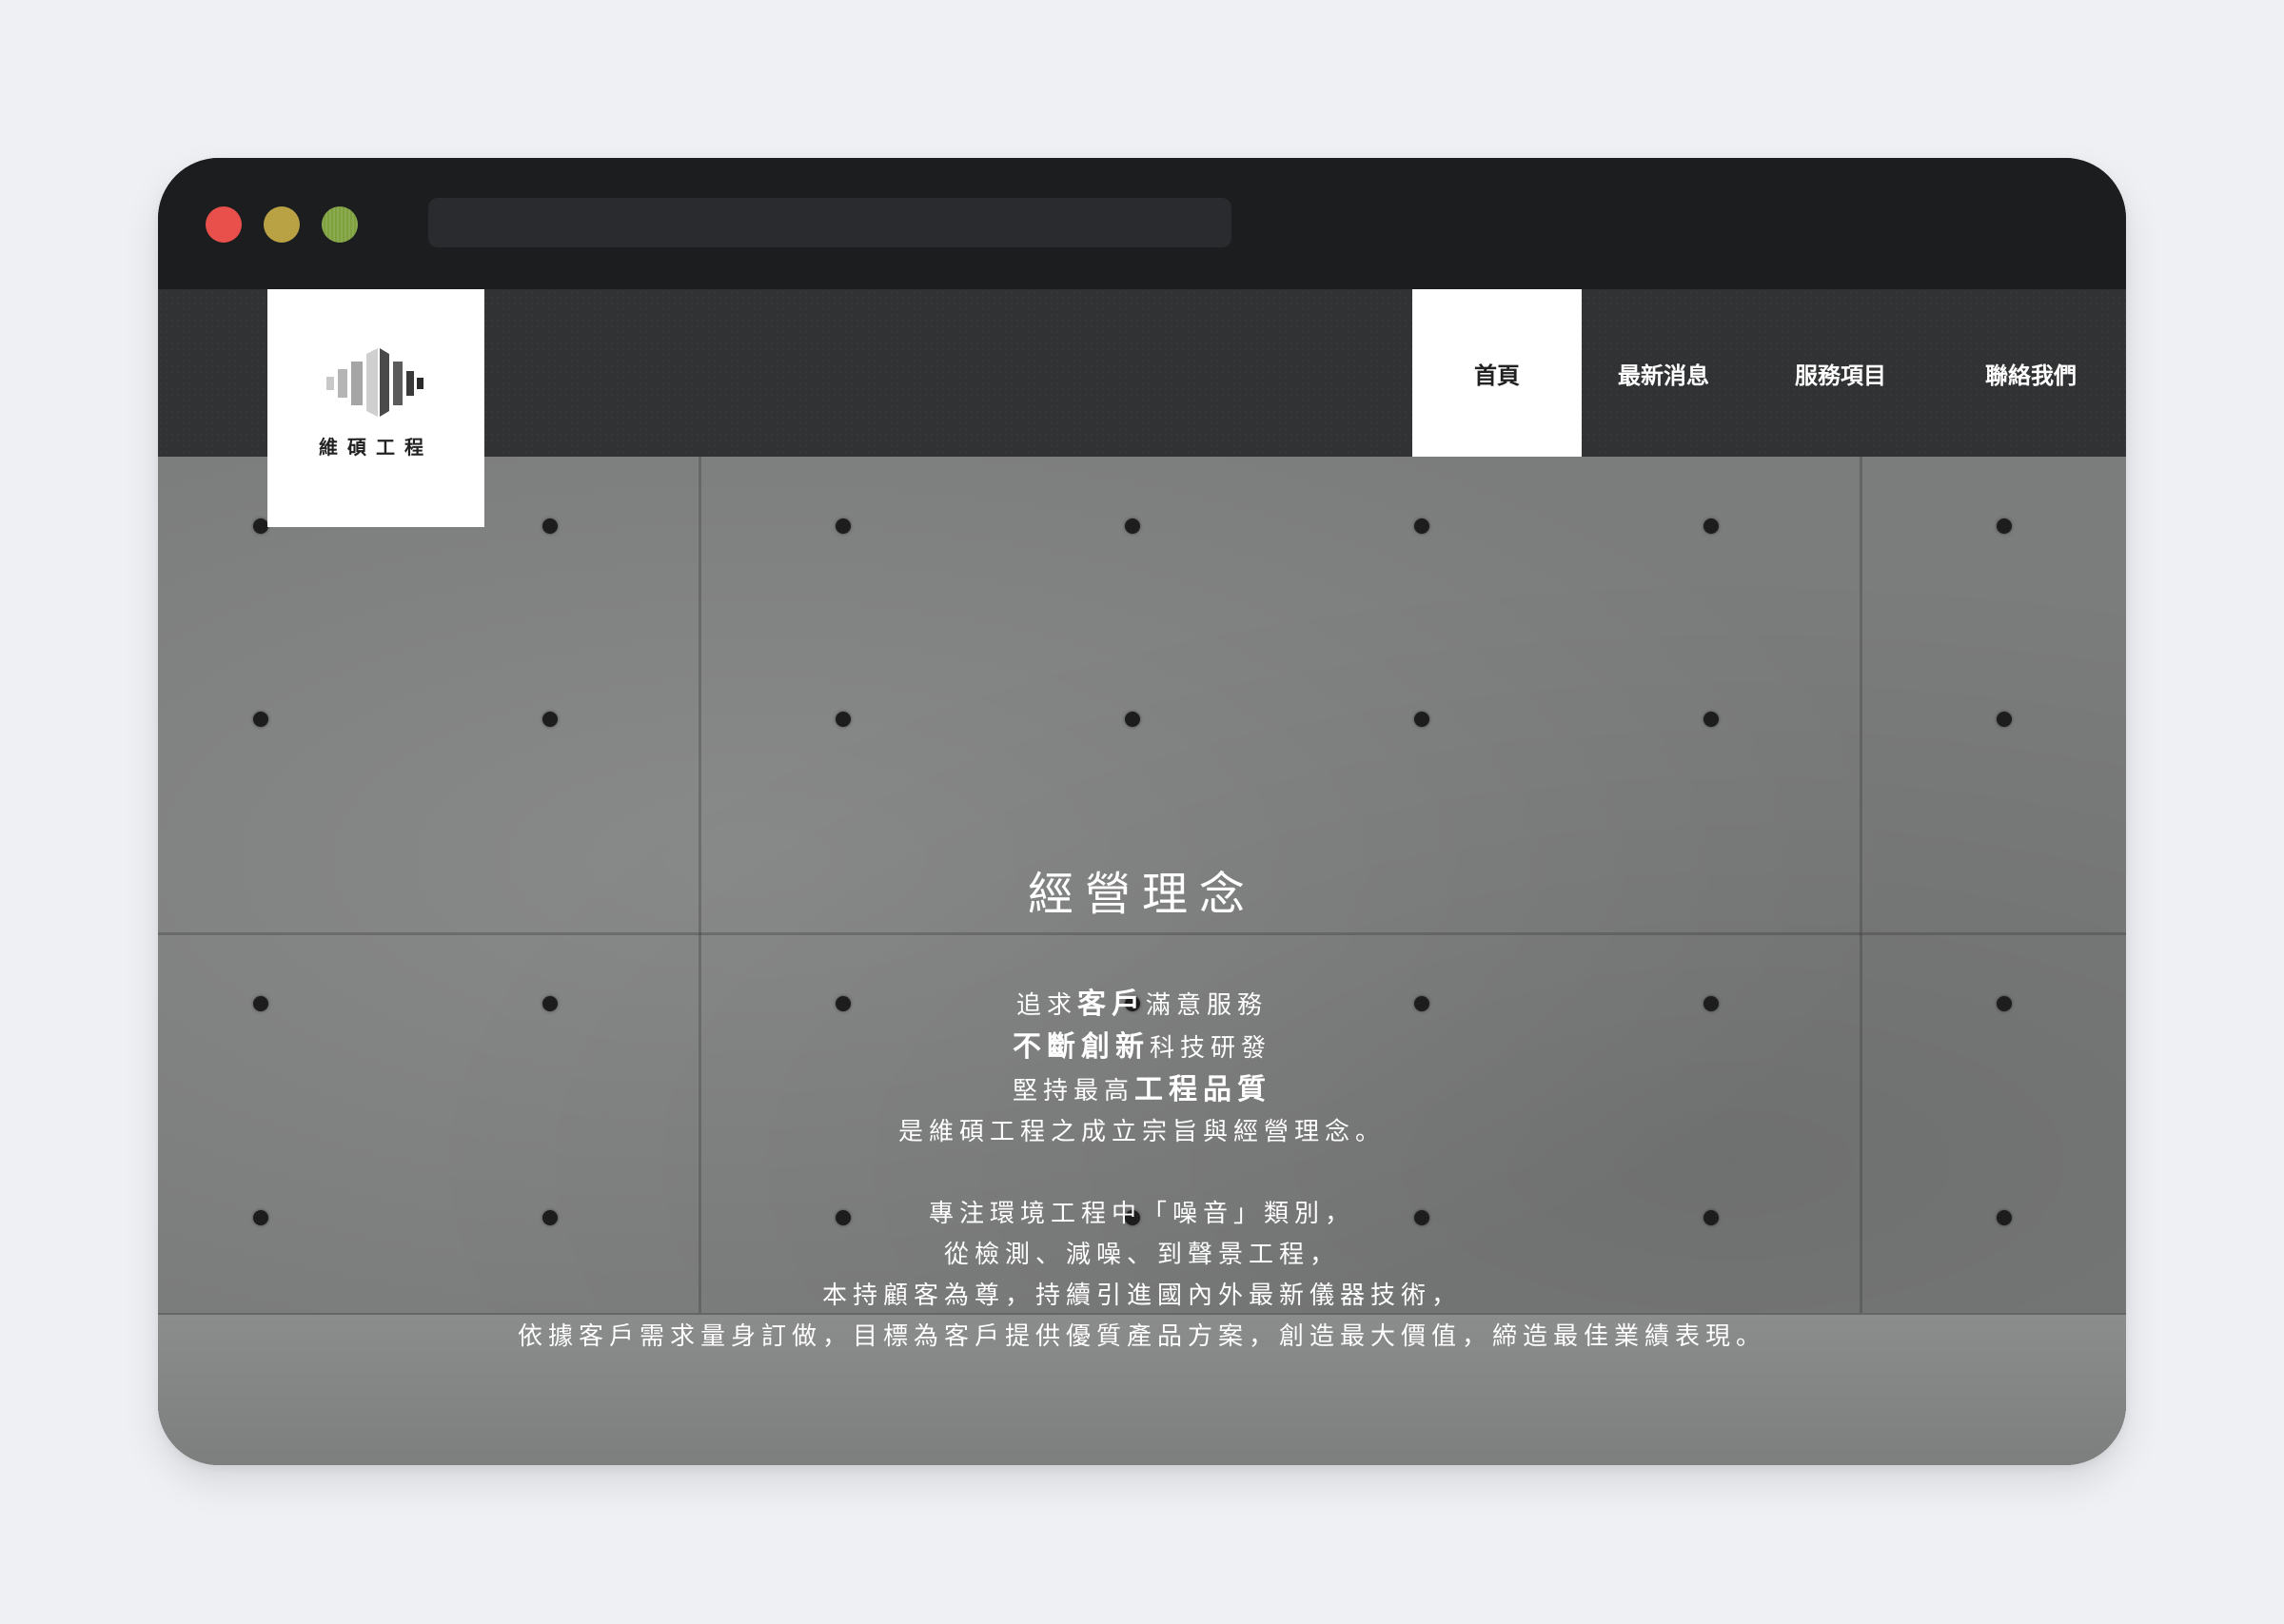  Describe the element at coordinates (829, 222) in the screenshot. I see `address-bar` at that location.